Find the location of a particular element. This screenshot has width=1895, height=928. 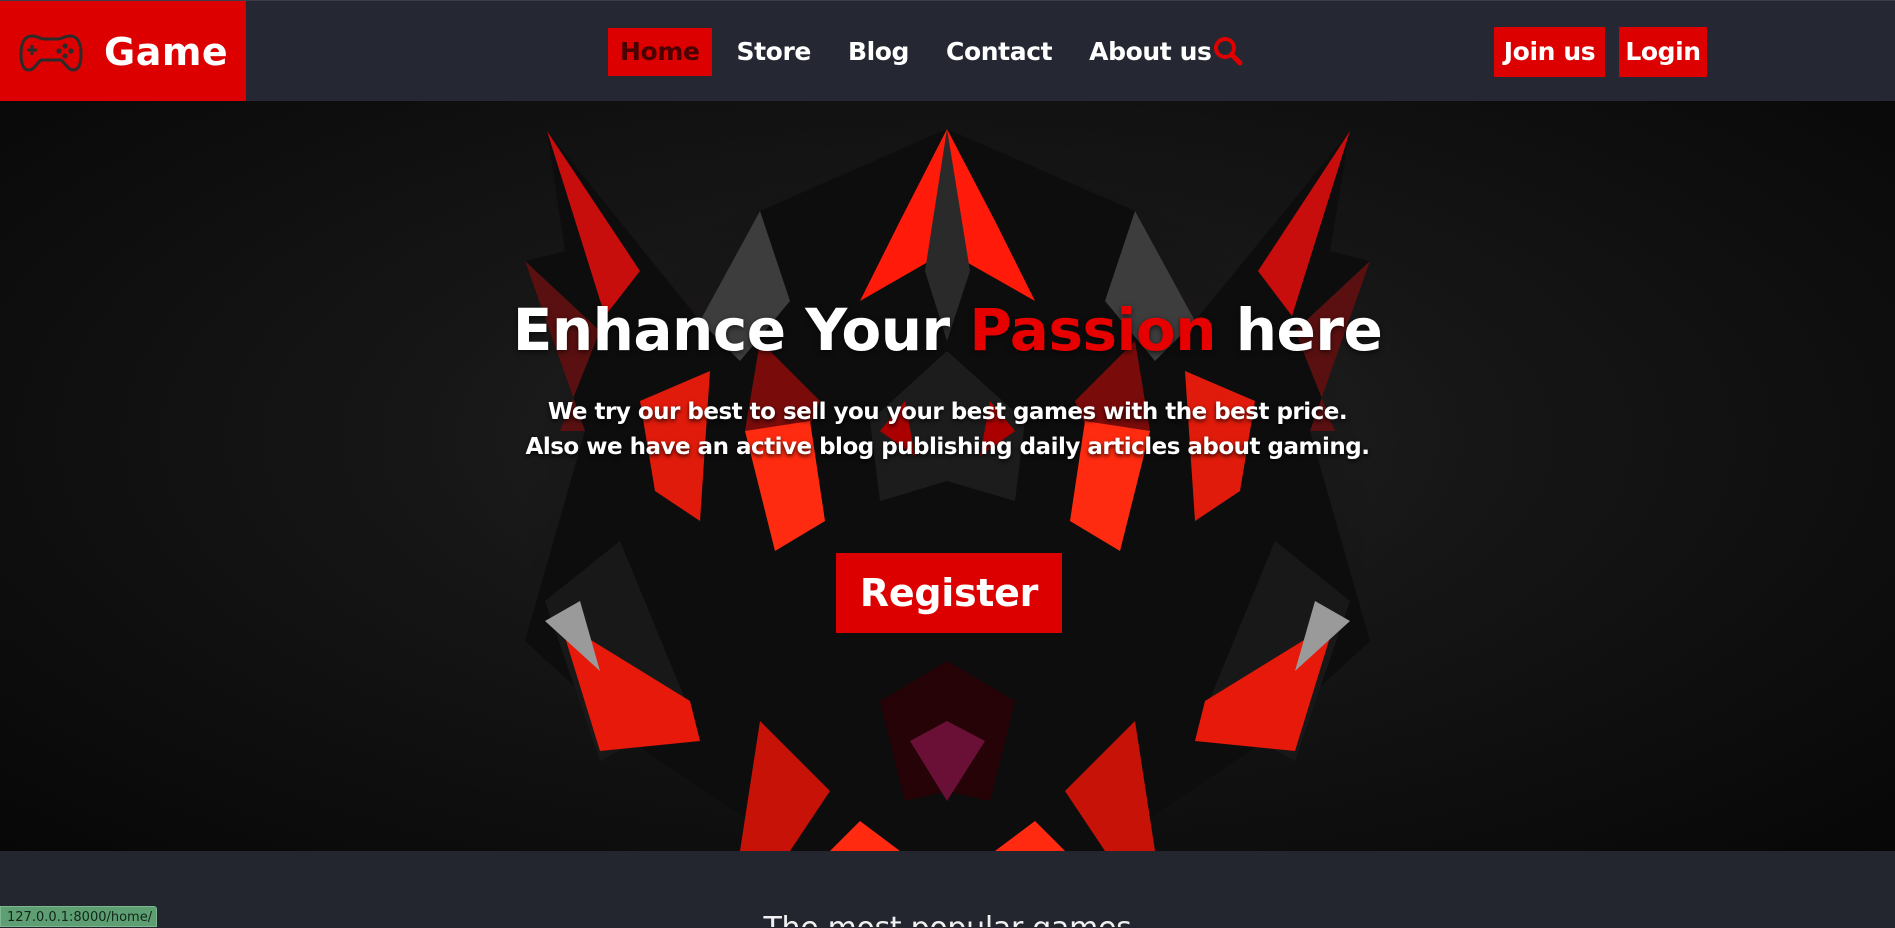

nav-store: Store is located at coordinates (774, 52).